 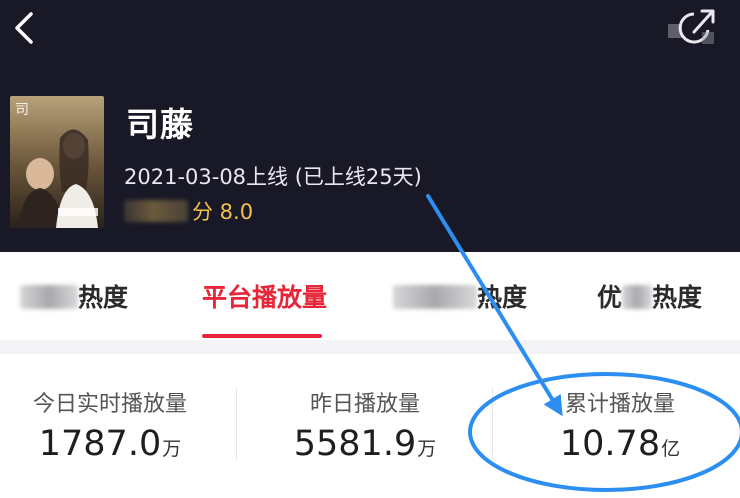 I want to click on stat-label: 昨日播放量, so click(x=364, y=404).